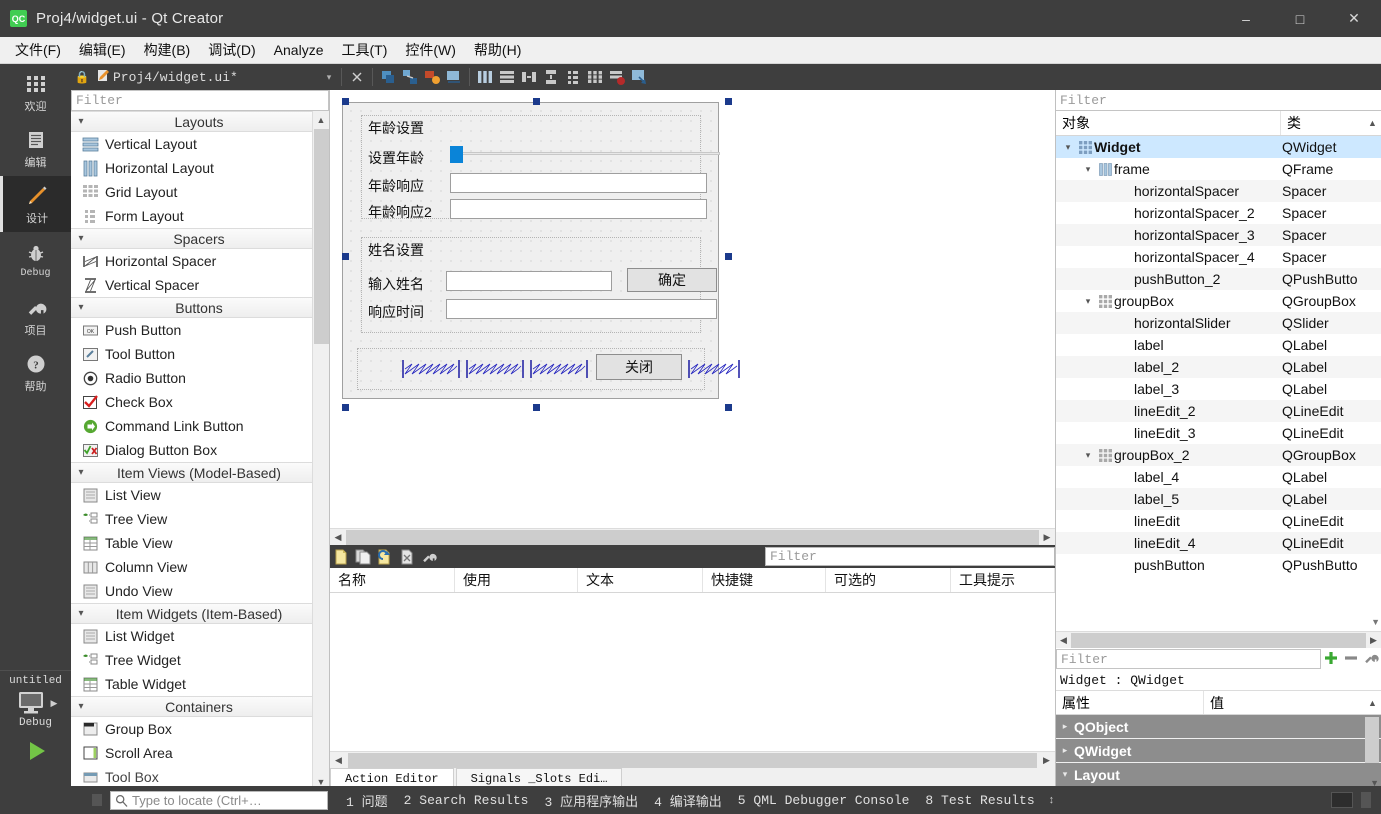  I want to click on widget-category-layouts: ▾ Layouts, so click(200, 121).